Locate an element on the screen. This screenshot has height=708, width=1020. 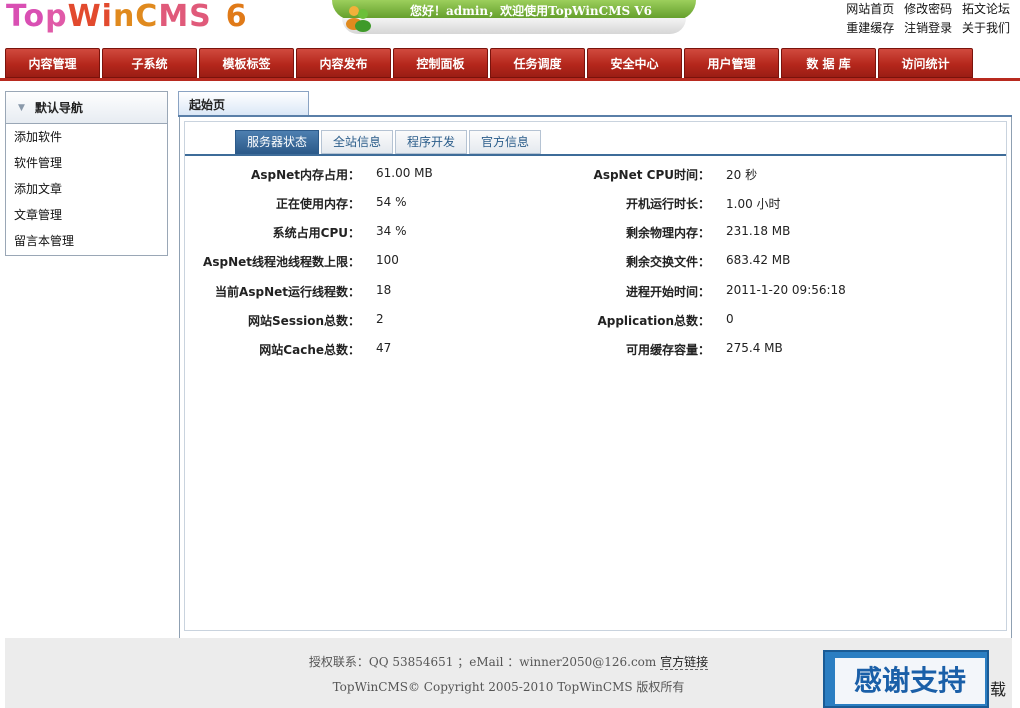
stat-label: 网站Session总数： is located at coordinates (304, 321).